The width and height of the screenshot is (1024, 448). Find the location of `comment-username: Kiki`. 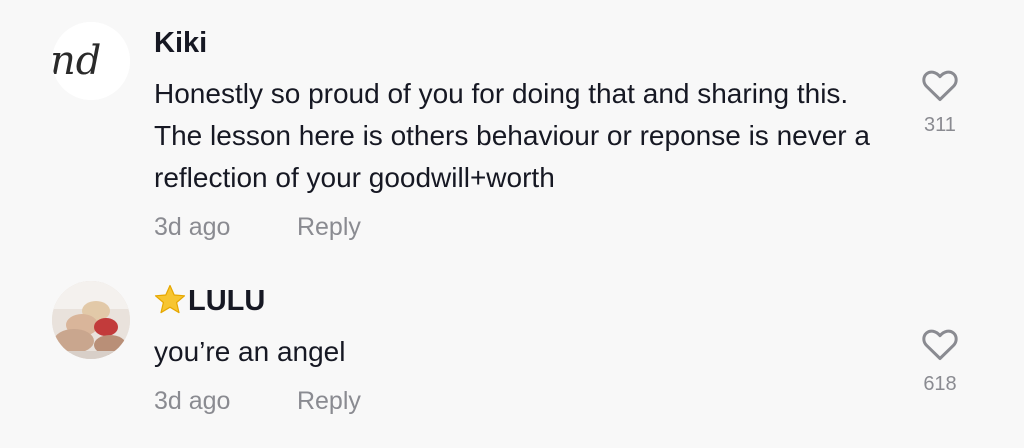

comment-username: Kiki is located at coordinates (180, 43).